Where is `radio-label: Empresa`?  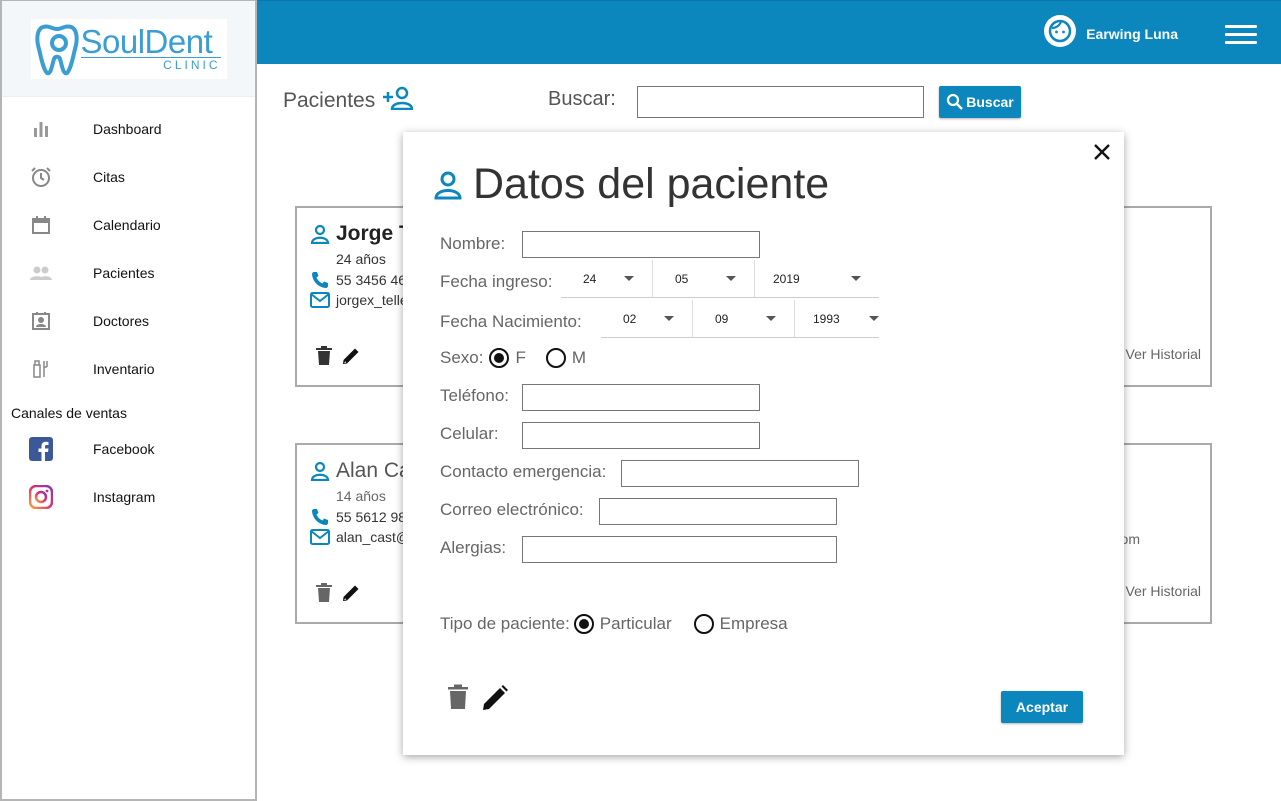 radio-label: Empresa is located at coordinates (753, 623).